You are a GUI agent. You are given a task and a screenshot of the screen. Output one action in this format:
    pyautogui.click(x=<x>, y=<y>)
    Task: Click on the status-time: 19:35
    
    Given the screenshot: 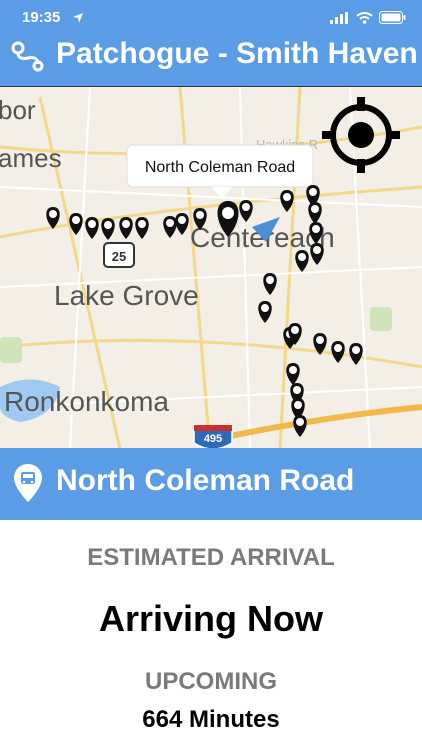 What is the action you would take?
    pyautogui.click(x=41, y=17)
    